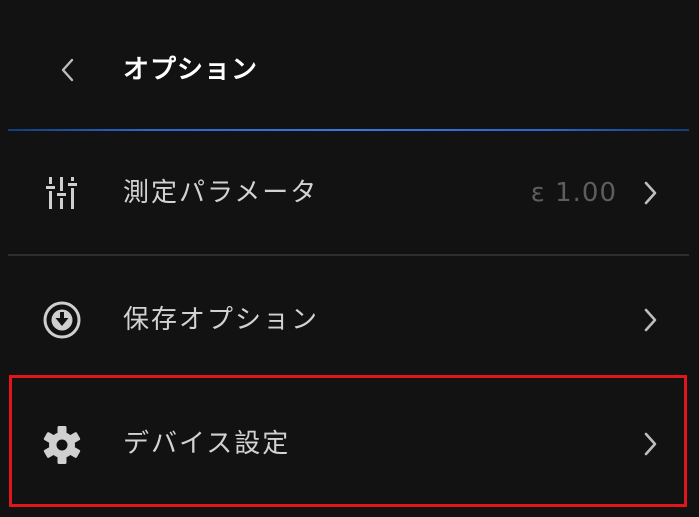  Describe the element at coordinates (221, 193) in the screenshot. I see `menu-item-label: 測定パラメータ` at that location.